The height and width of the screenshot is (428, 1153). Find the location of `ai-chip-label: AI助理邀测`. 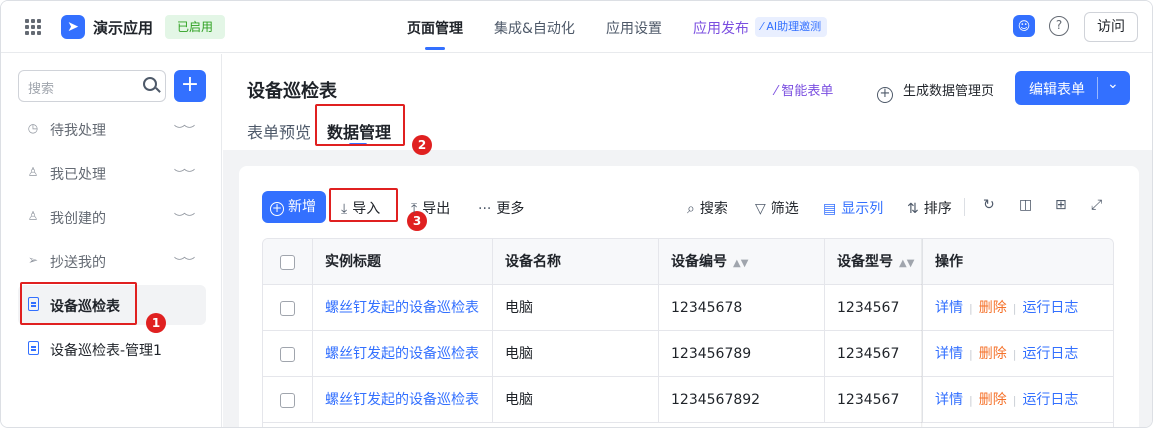

ai-chip-label: AI助理邀测 is located at coordinates (794, 26).